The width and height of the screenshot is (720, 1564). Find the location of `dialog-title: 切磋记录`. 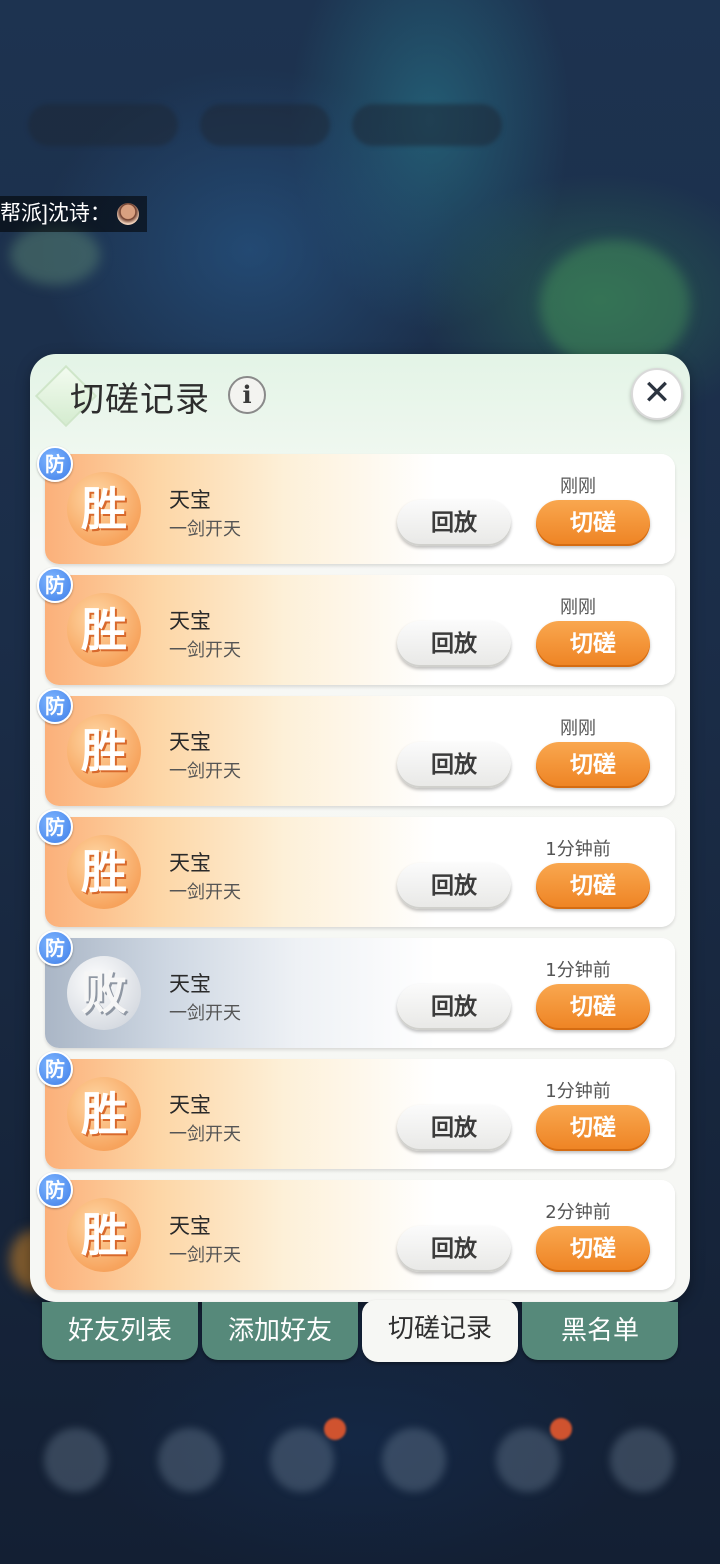

dialog-title: 切磋记录 is located at coordinates (140, 400).